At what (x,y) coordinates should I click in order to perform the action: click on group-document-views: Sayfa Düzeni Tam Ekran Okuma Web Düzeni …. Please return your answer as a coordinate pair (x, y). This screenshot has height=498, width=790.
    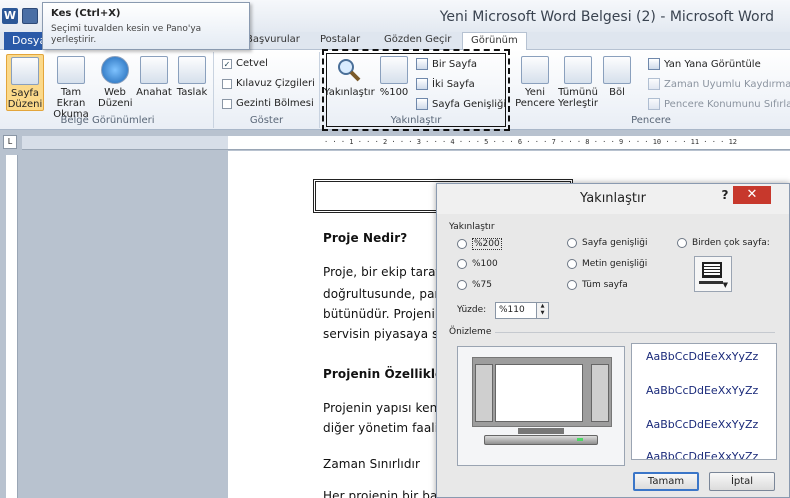
    Looking at the image, I should click on (108, 90).